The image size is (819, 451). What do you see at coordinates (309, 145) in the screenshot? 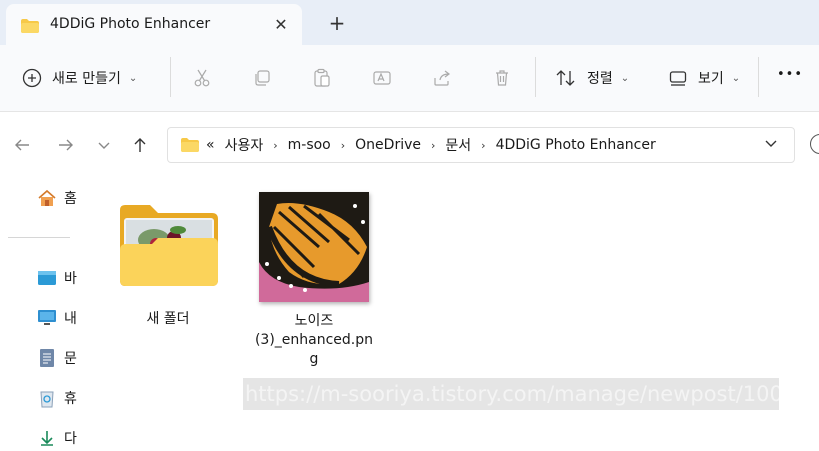
I see `breadcrumb-item: m-soo` at bounding box center [309, 145].